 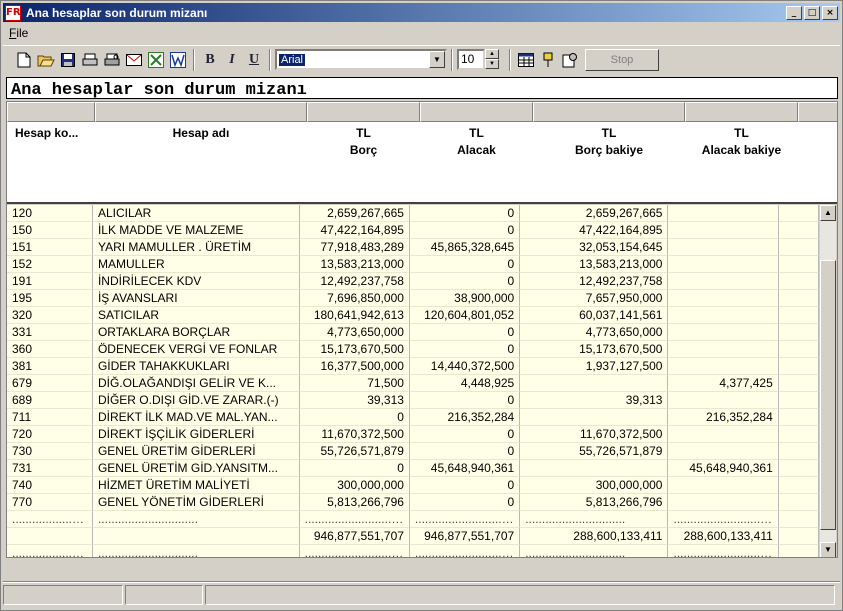 I want to click on font-size-spinner: ▲ ▼, so click(x=492, y=59).